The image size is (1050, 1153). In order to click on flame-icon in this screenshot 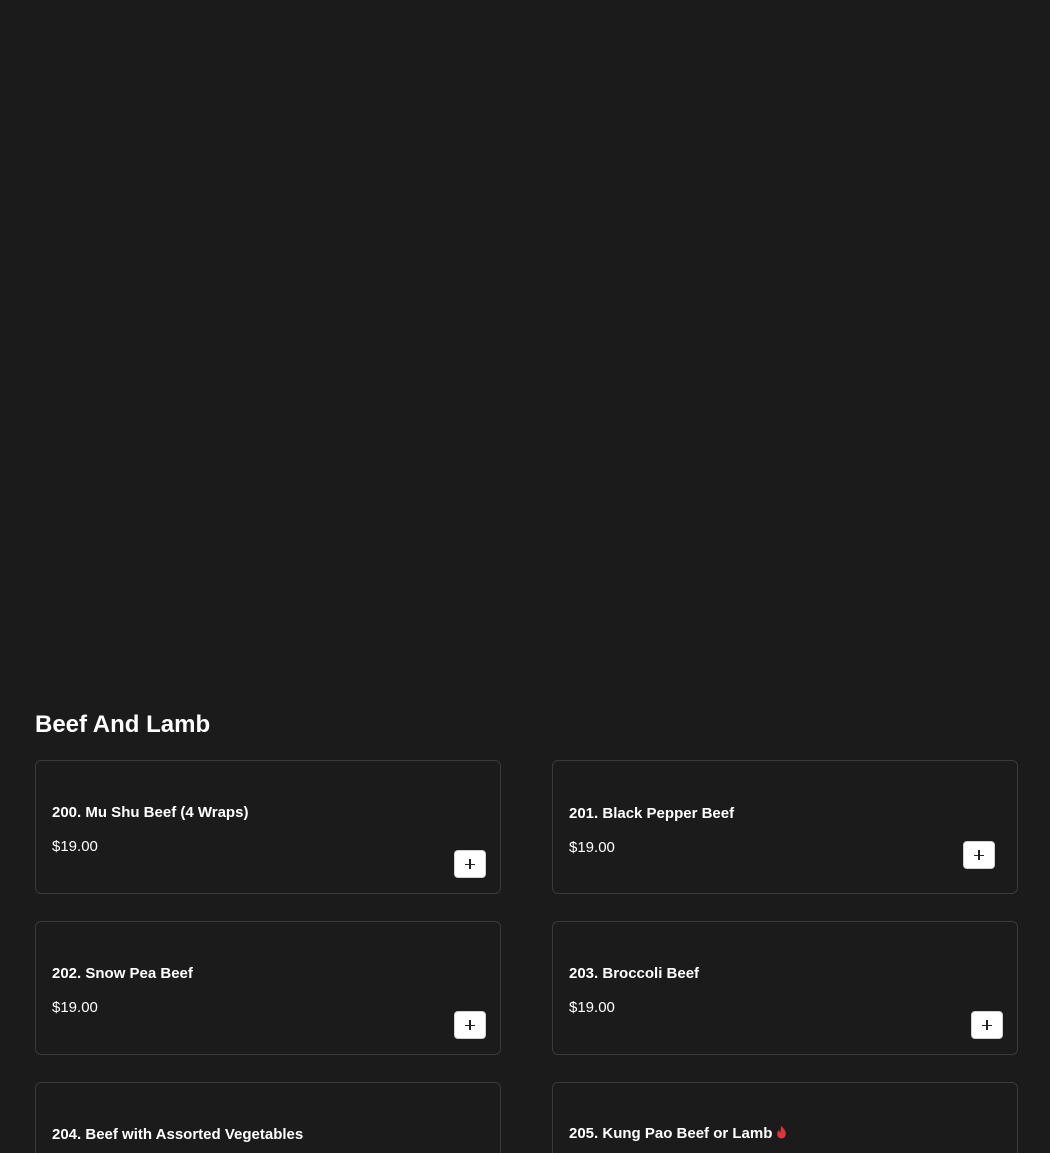, I will do `click(782, 1132)`.